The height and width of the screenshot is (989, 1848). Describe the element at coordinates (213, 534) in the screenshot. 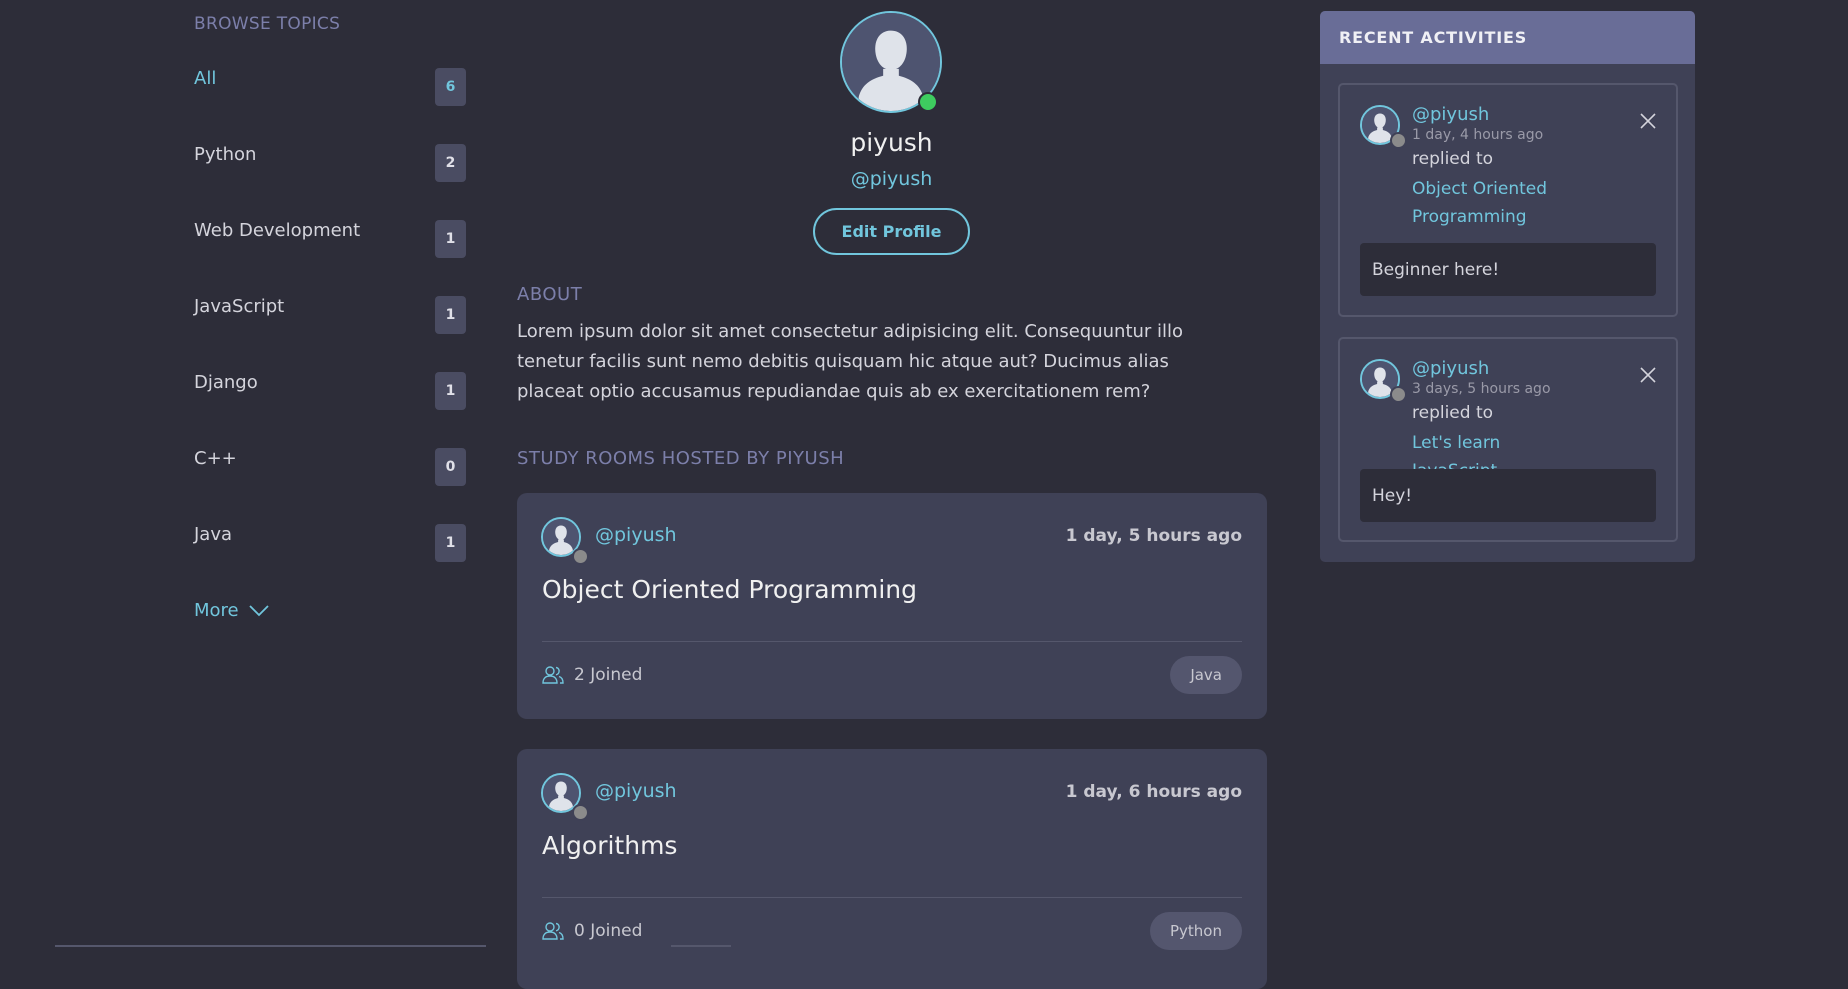

I see `topic-label: Java` at that location.